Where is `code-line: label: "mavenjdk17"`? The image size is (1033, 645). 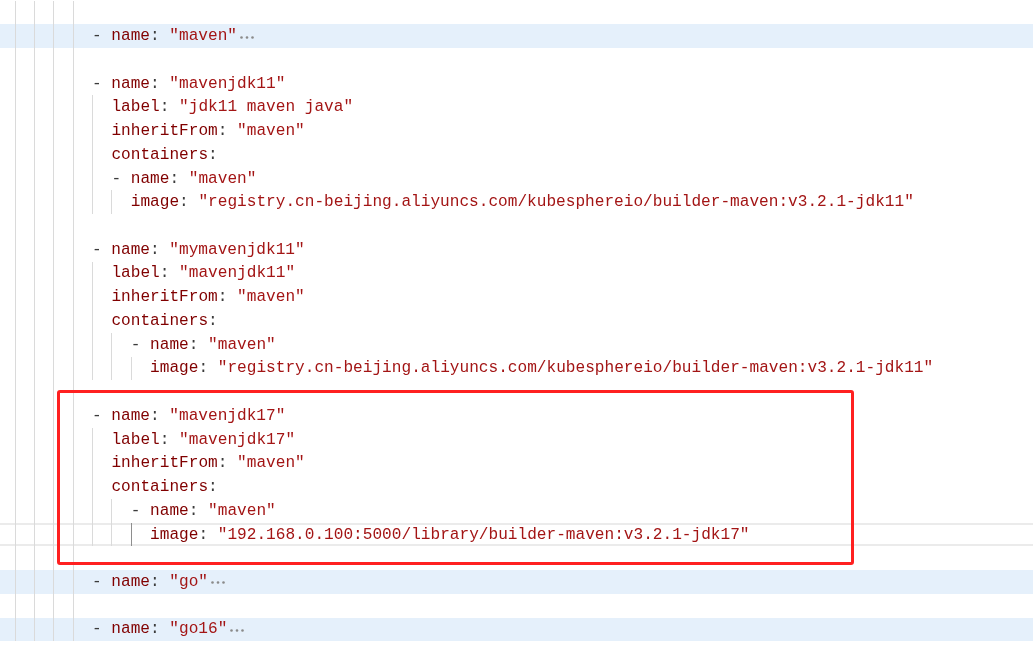 code-line: label: "mavenjdk17" is located at coordinates (203, 439).